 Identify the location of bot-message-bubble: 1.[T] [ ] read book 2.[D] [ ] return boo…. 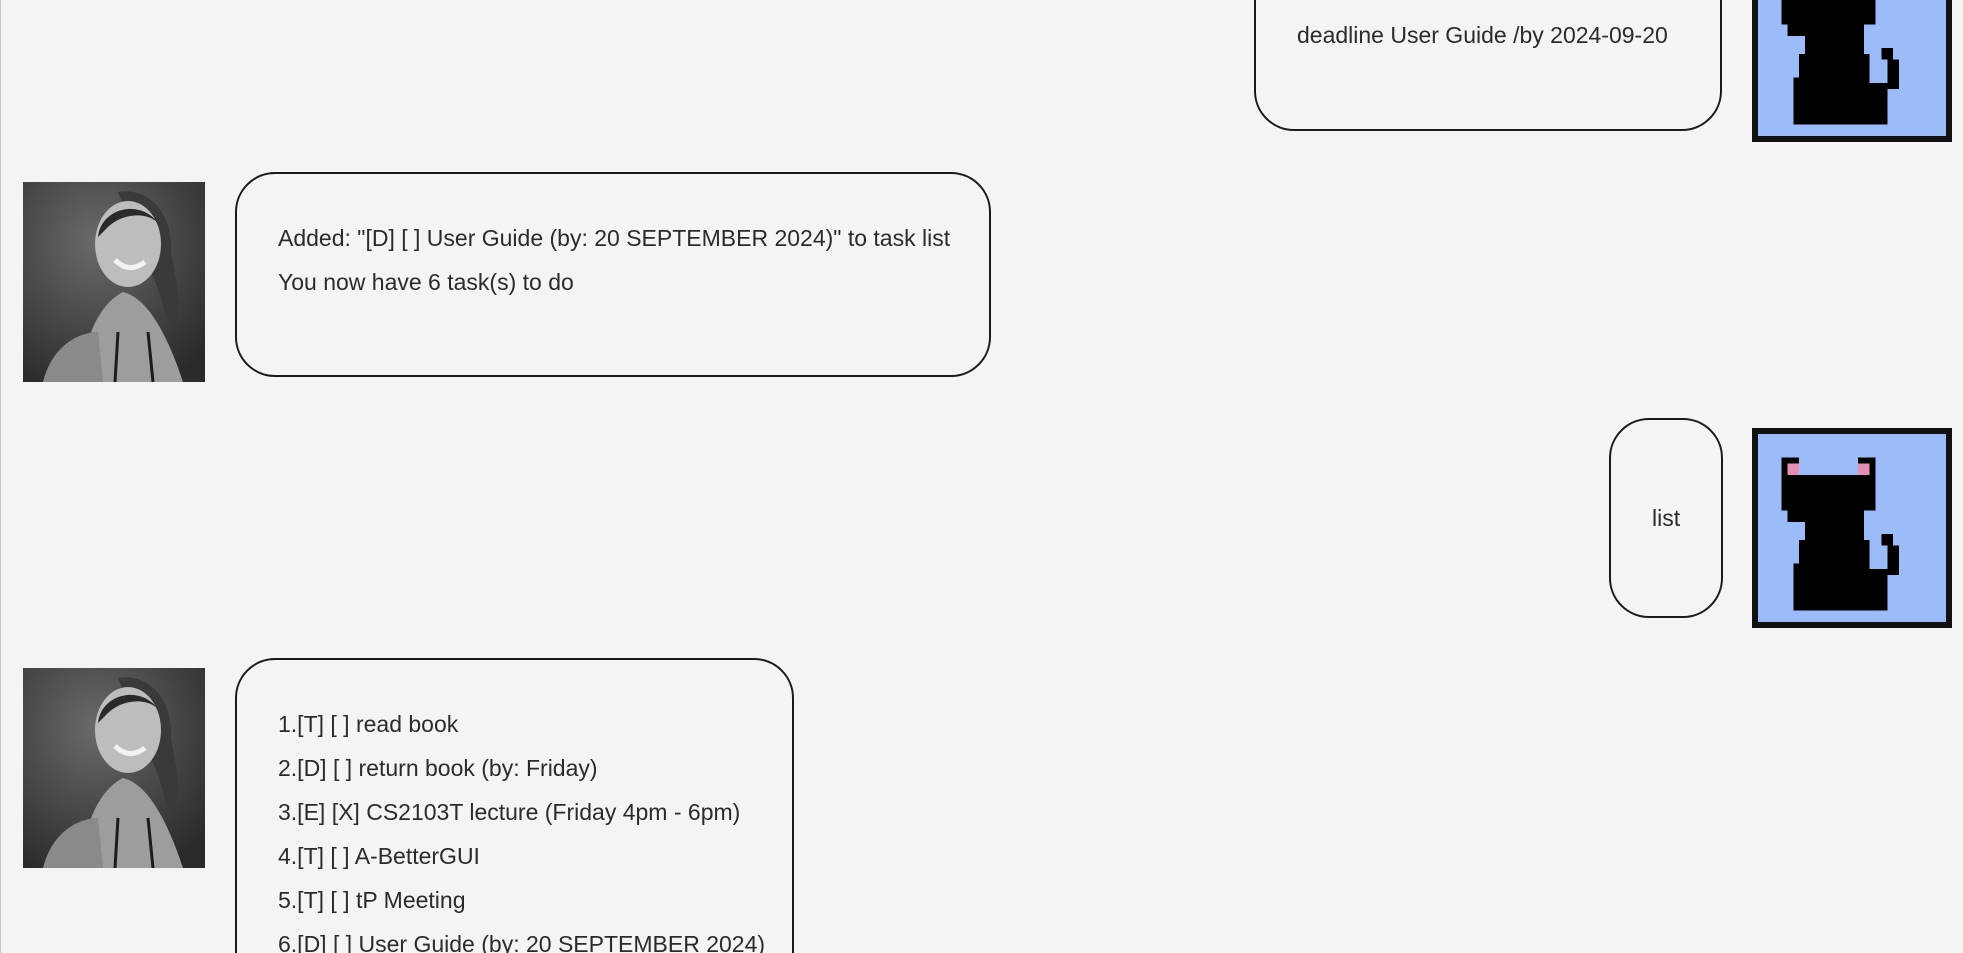
(514, 805).